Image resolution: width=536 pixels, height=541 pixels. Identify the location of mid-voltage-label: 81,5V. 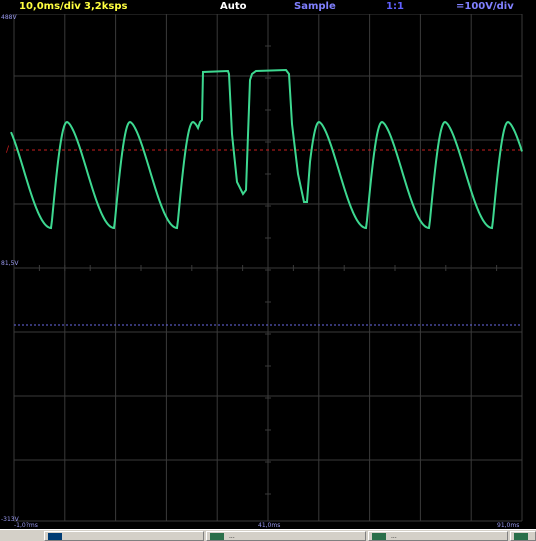
(10, 263).